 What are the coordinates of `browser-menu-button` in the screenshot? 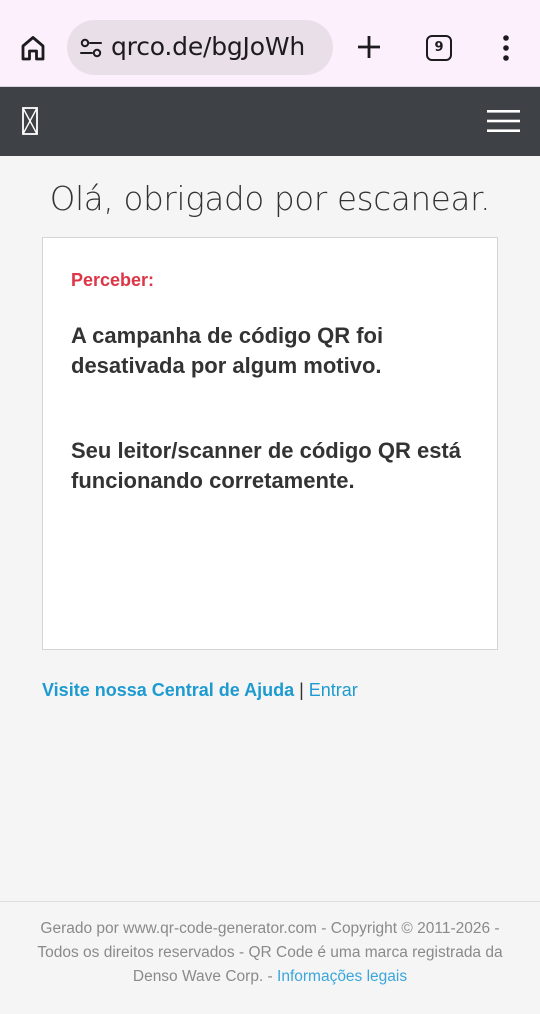 It's located at (506, 48).